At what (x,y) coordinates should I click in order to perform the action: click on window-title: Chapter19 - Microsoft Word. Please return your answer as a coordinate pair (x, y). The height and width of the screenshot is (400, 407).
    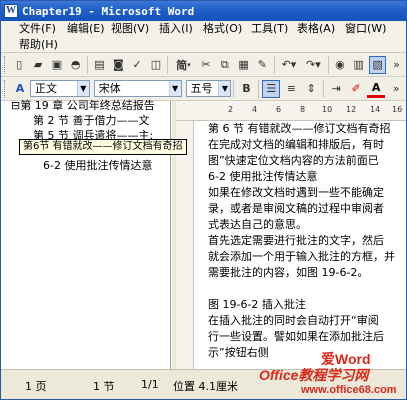
    Looking at the image, I should click on (108, 11).